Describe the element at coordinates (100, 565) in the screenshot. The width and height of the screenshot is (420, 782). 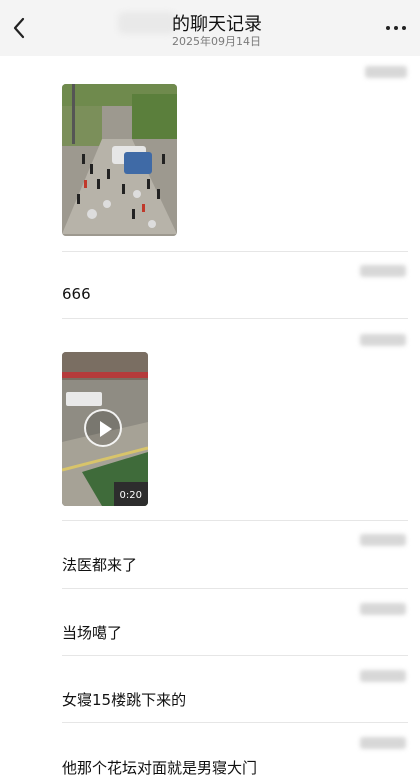
I see `text-message: 法医都来了` at that location.